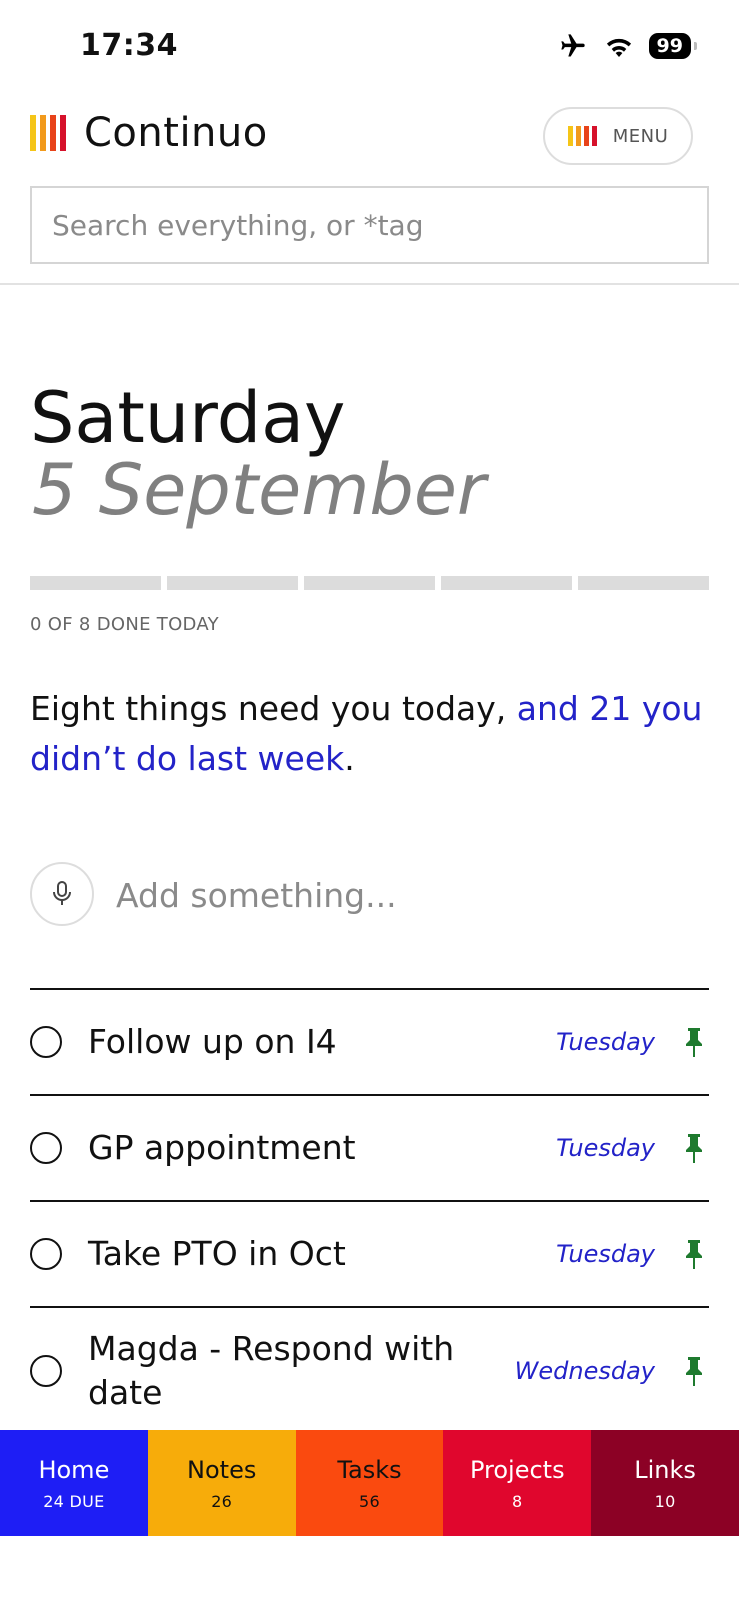  I want to click on task-due-date: Wednesday, so click(584, 1371).